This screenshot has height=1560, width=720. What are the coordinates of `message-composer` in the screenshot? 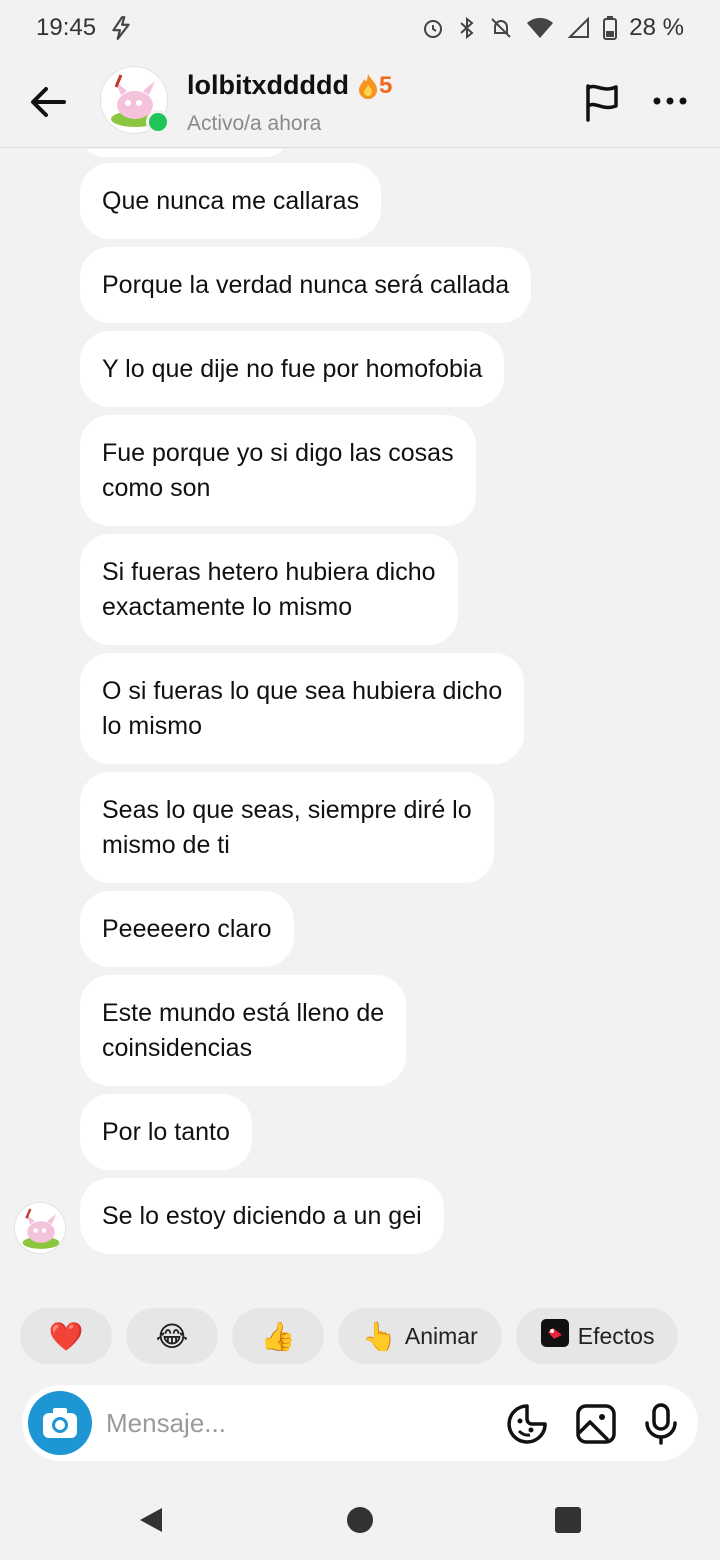 It's located at (360, 1423).